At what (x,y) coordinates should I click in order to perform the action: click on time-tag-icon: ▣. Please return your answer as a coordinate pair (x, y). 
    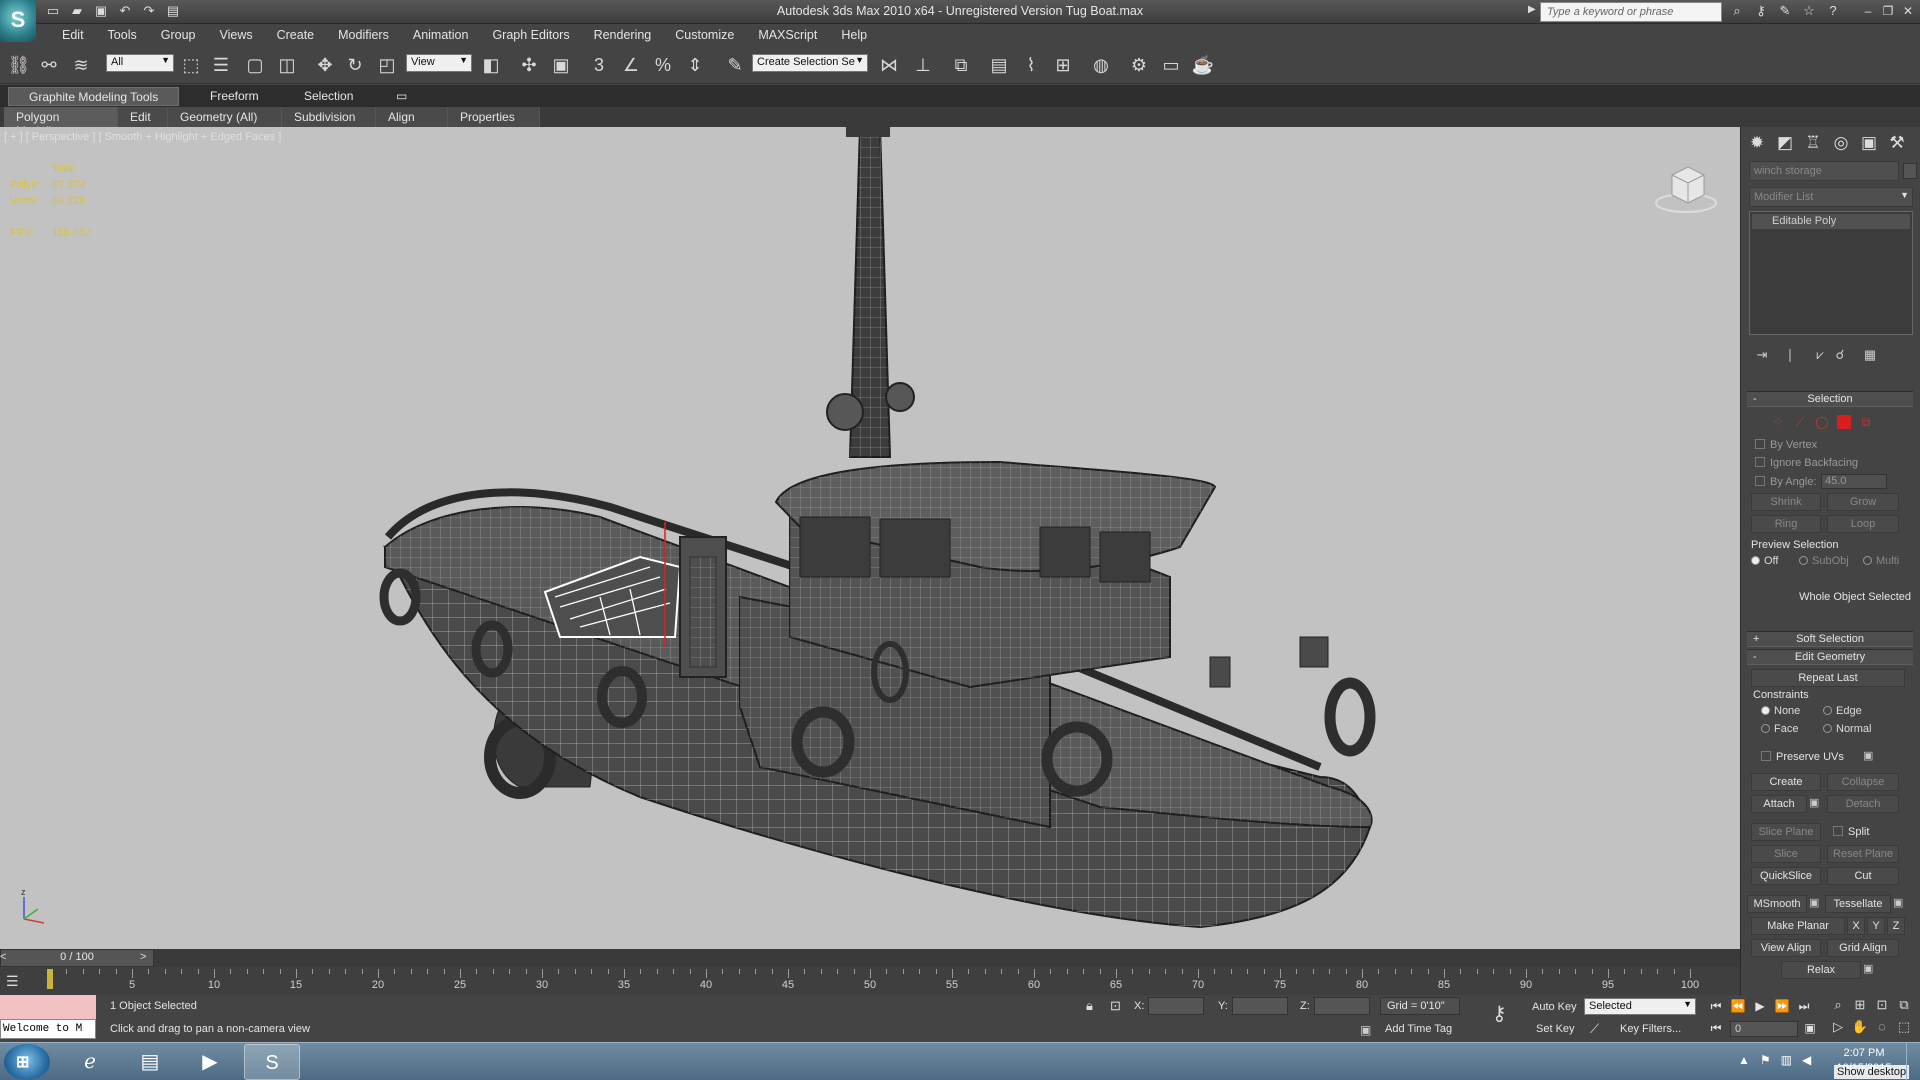
    Looking at the image, I should click on (1365, 1030).